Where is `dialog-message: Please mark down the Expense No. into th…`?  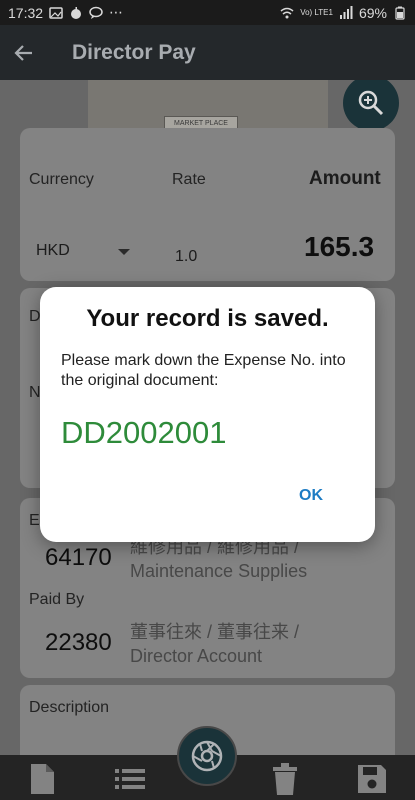
dialog-message: Please mark down the Expense No. into th… is located at coordinates (203, 370).